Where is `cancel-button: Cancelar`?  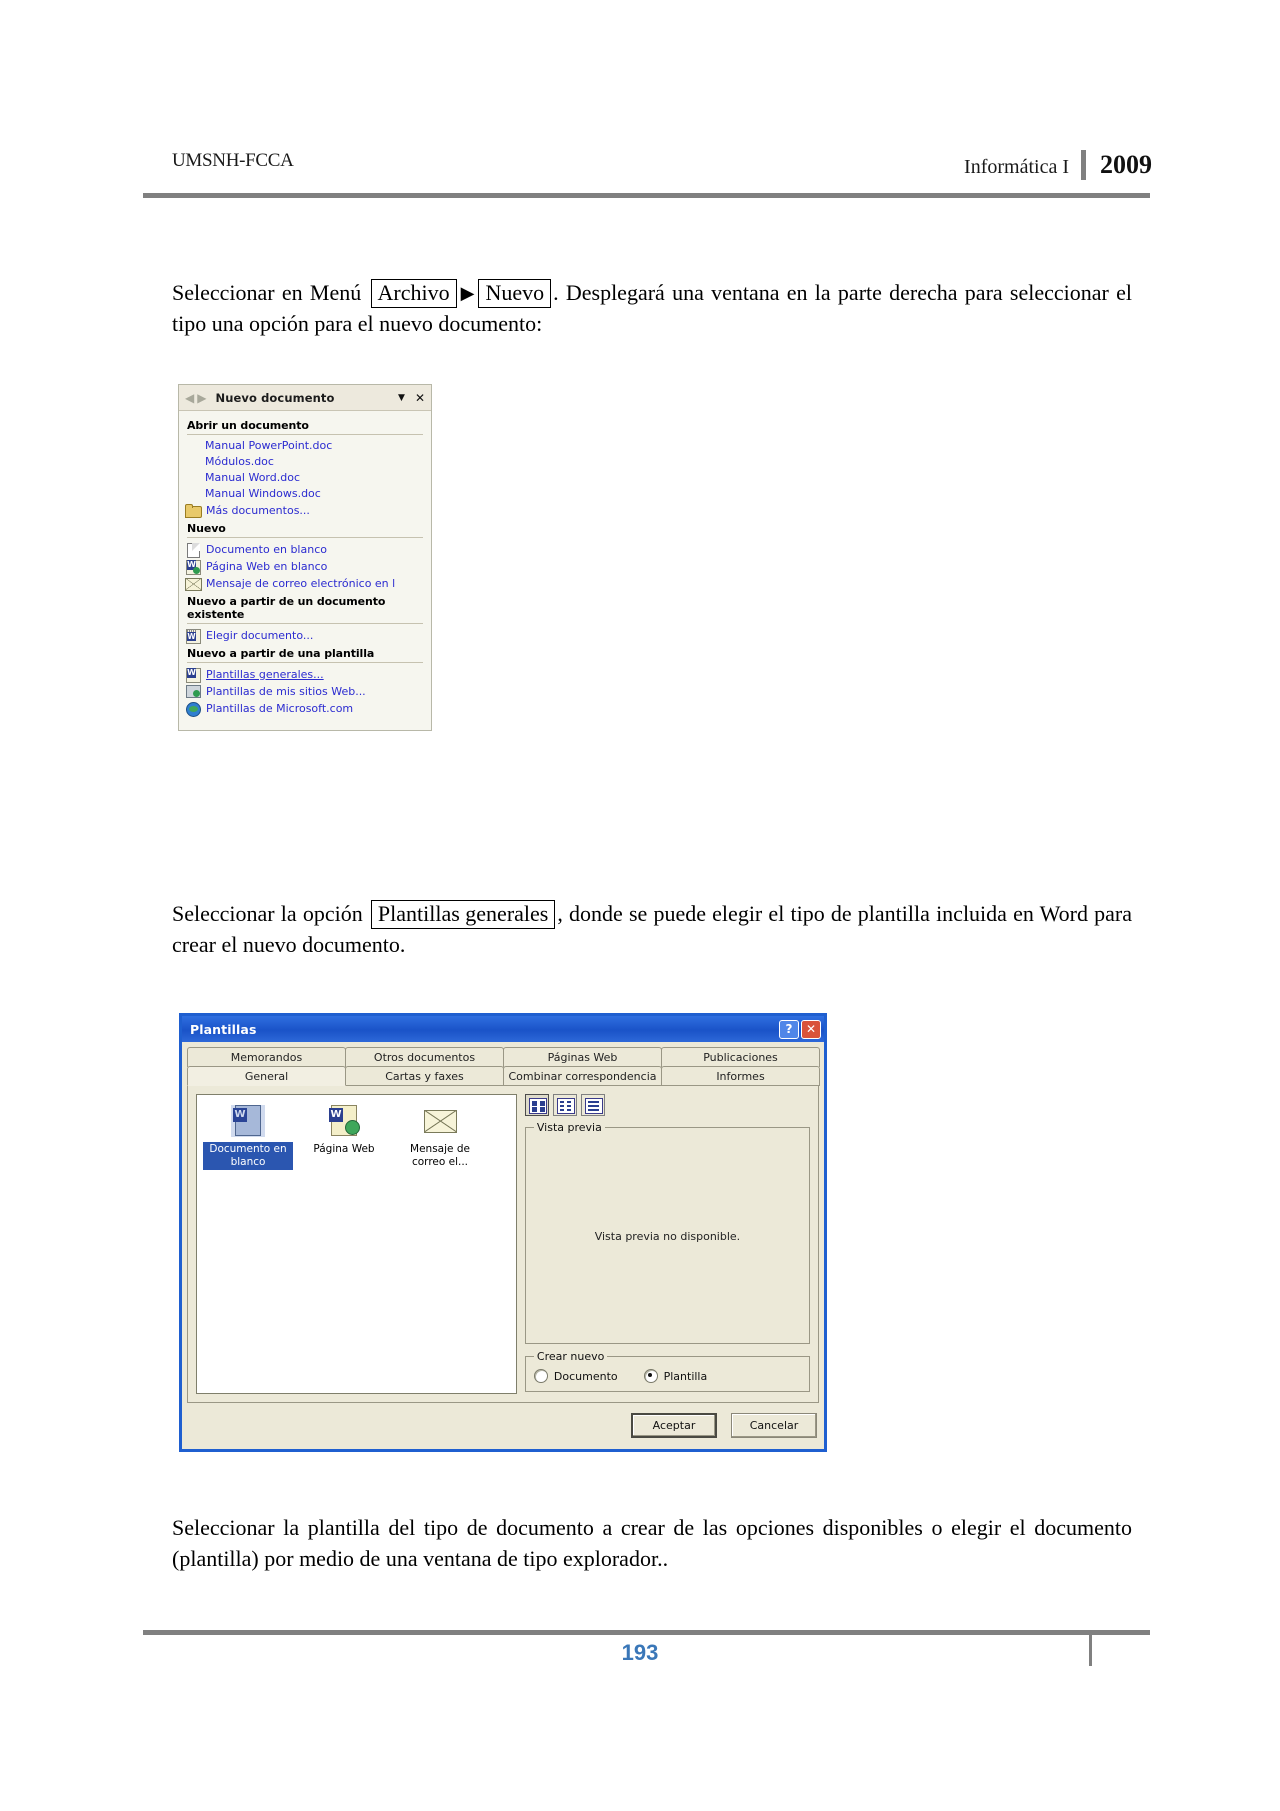
cancel-button: Cancelar is located at coordinates (774, 1425).